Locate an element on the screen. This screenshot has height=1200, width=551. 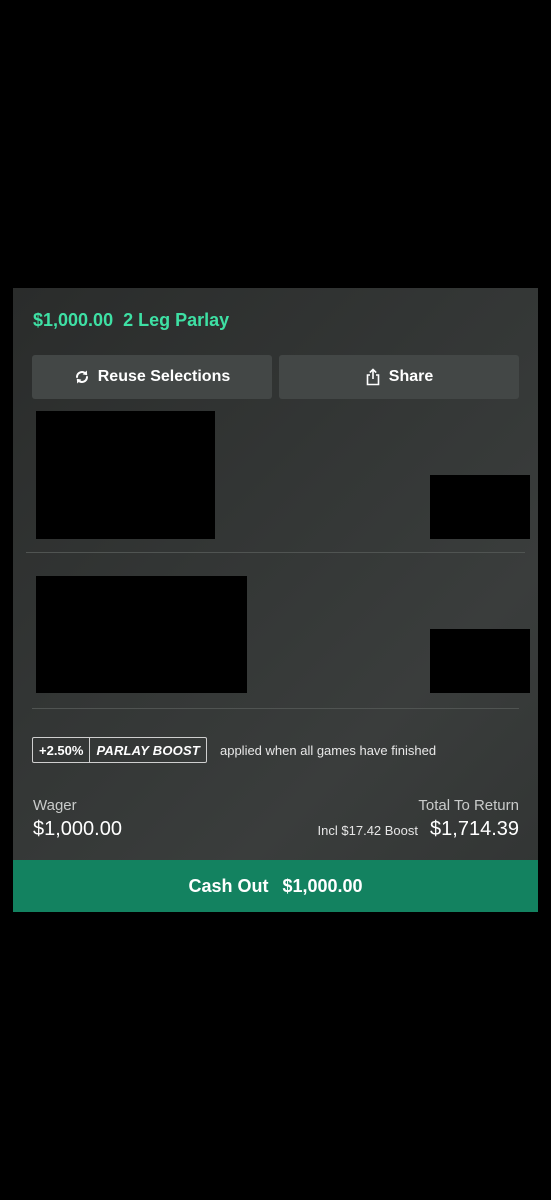
reuse-selections-label: Reuse Selections is located at coordinates (164, 376).